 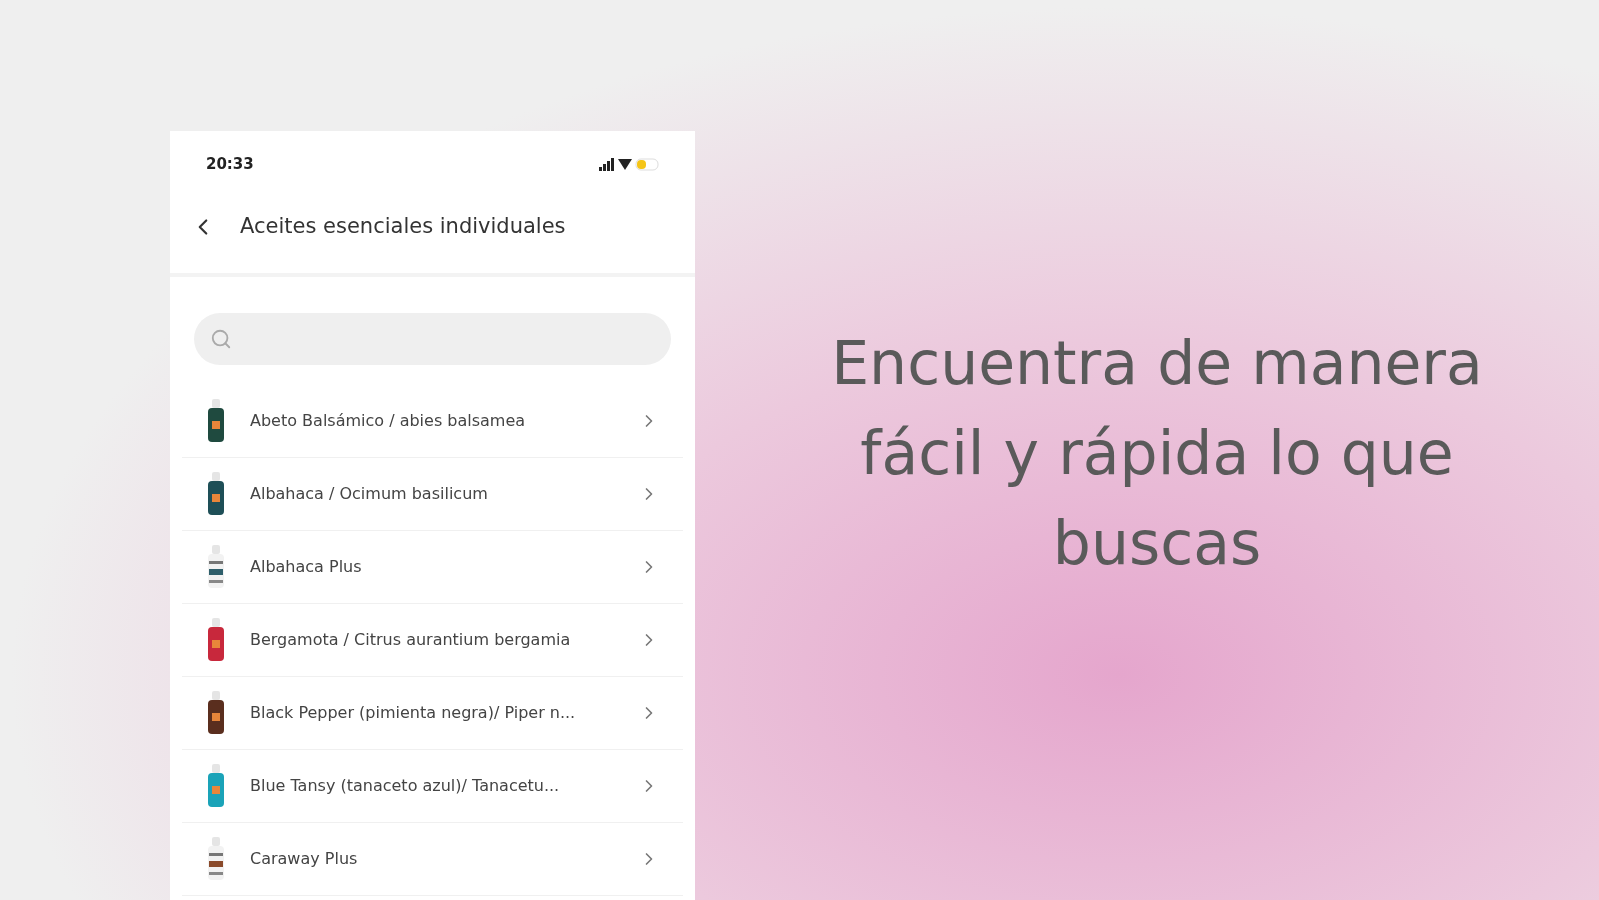 What do you see at coordinates (369, 494) in the screenshot?
I see `item-name: Albahaca / Ocimum basilicum` at bounding box center [369, 494].